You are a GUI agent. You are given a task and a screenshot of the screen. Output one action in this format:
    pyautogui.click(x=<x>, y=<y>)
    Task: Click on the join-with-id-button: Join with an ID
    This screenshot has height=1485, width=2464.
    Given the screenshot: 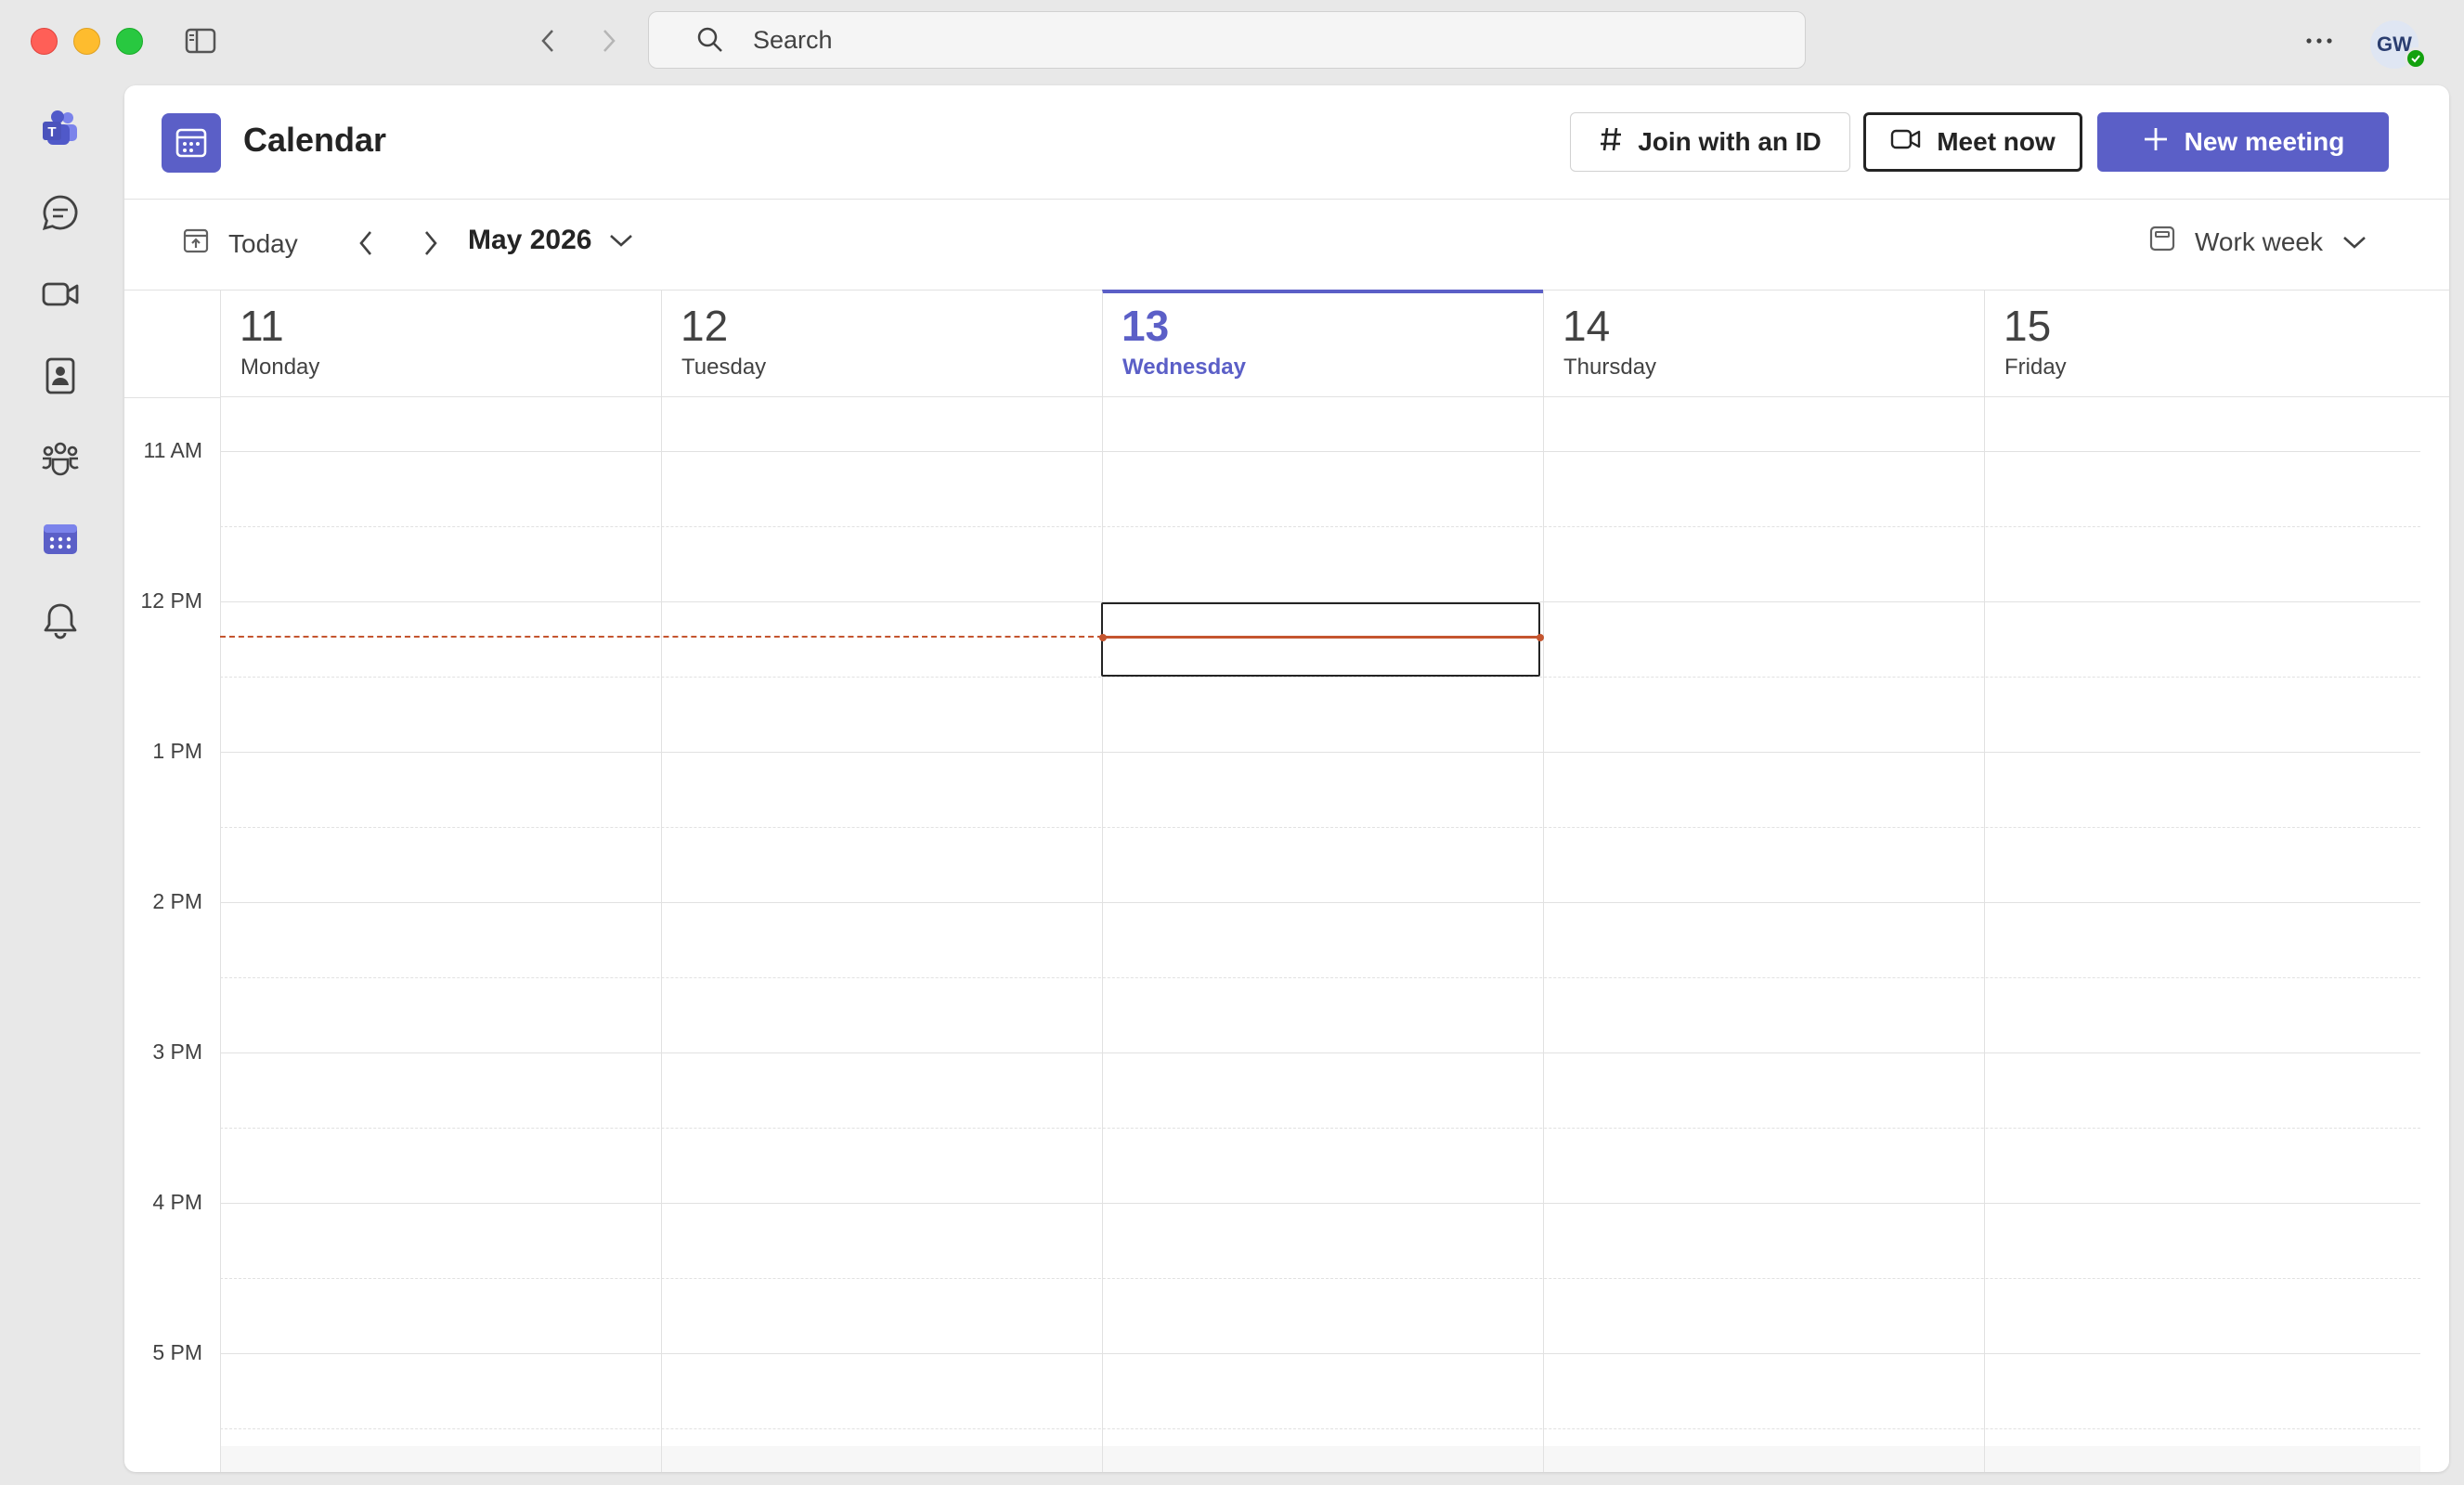 What is the action you would take?
    pyautogui.click(x=1710, y=142)
    